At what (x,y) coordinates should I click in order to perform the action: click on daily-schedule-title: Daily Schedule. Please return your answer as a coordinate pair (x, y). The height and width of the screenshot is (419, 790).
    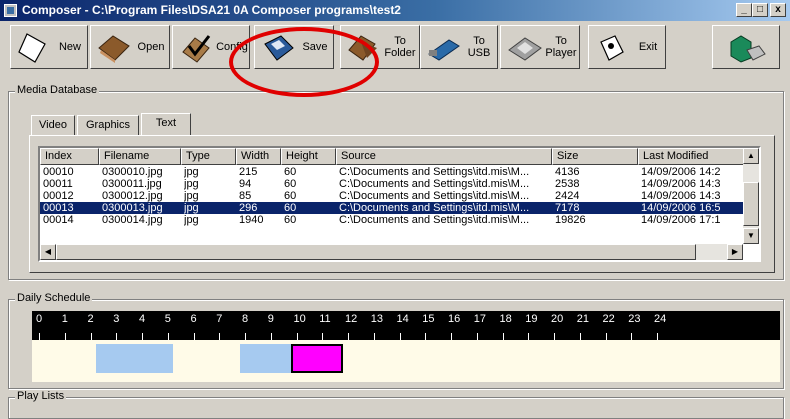
    Looking at the image, I should click on (54, 298).